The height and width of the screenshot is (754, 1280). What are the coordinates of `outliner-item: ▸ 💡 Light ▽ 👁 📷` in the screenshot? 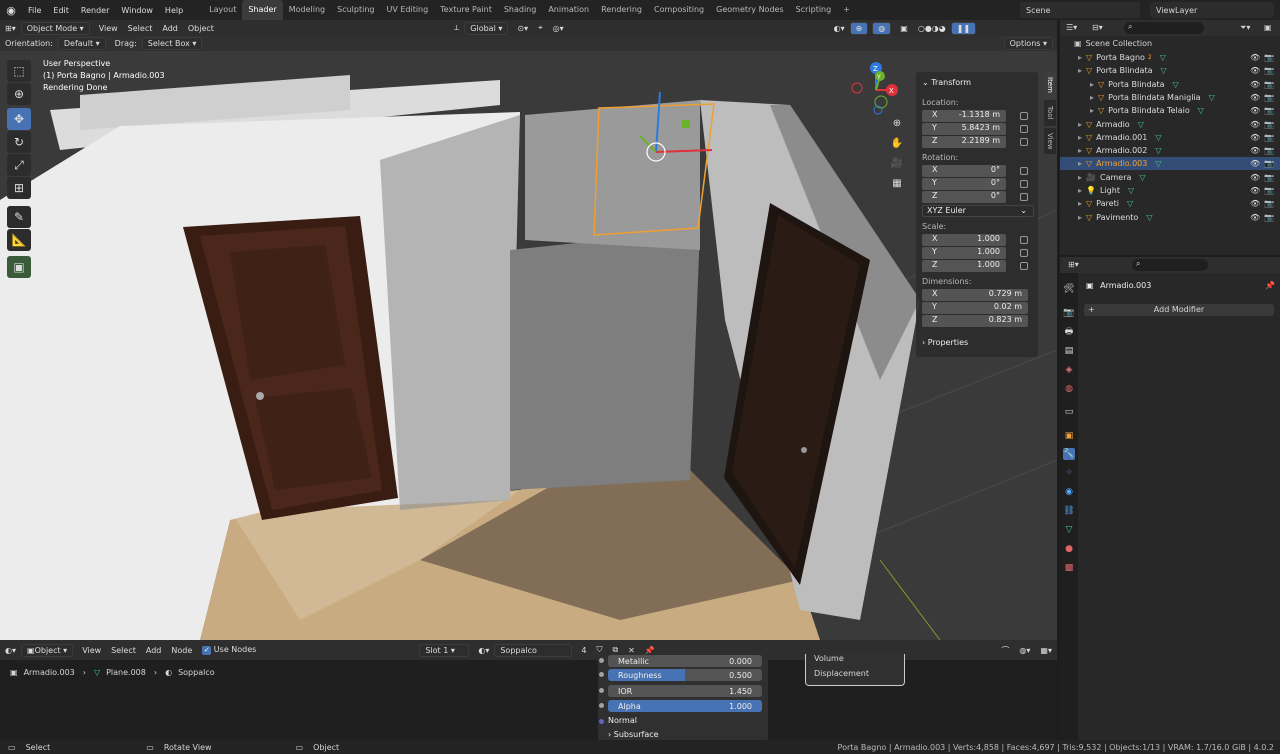 It's located at (1170, 190).